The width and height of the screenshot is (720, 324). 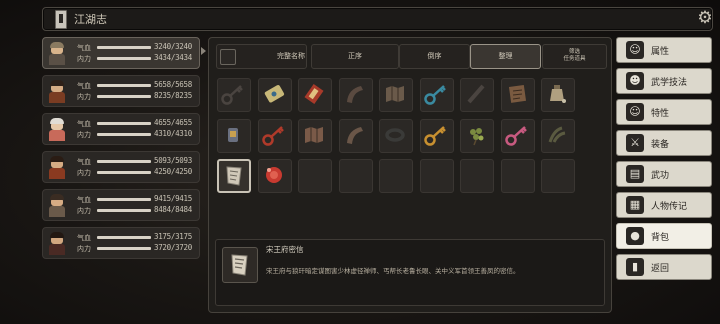 What do you see at coordinates (664, 267) in the screenshot?
I see `menu-button-exit: ▮ 返回` at bounding box center [664, 267].